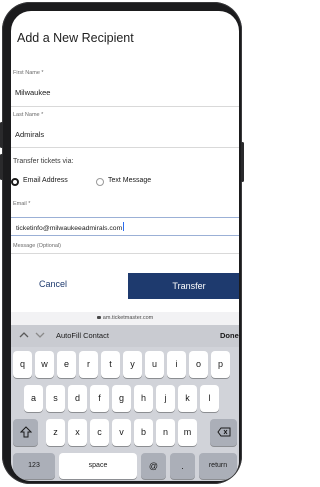 Image resolution: width=320 pixels, height=487 pixels. What do you see at coordinates (110, 364) in the screenshot?
I see `key-t: t` at bounding box center [110, 364].